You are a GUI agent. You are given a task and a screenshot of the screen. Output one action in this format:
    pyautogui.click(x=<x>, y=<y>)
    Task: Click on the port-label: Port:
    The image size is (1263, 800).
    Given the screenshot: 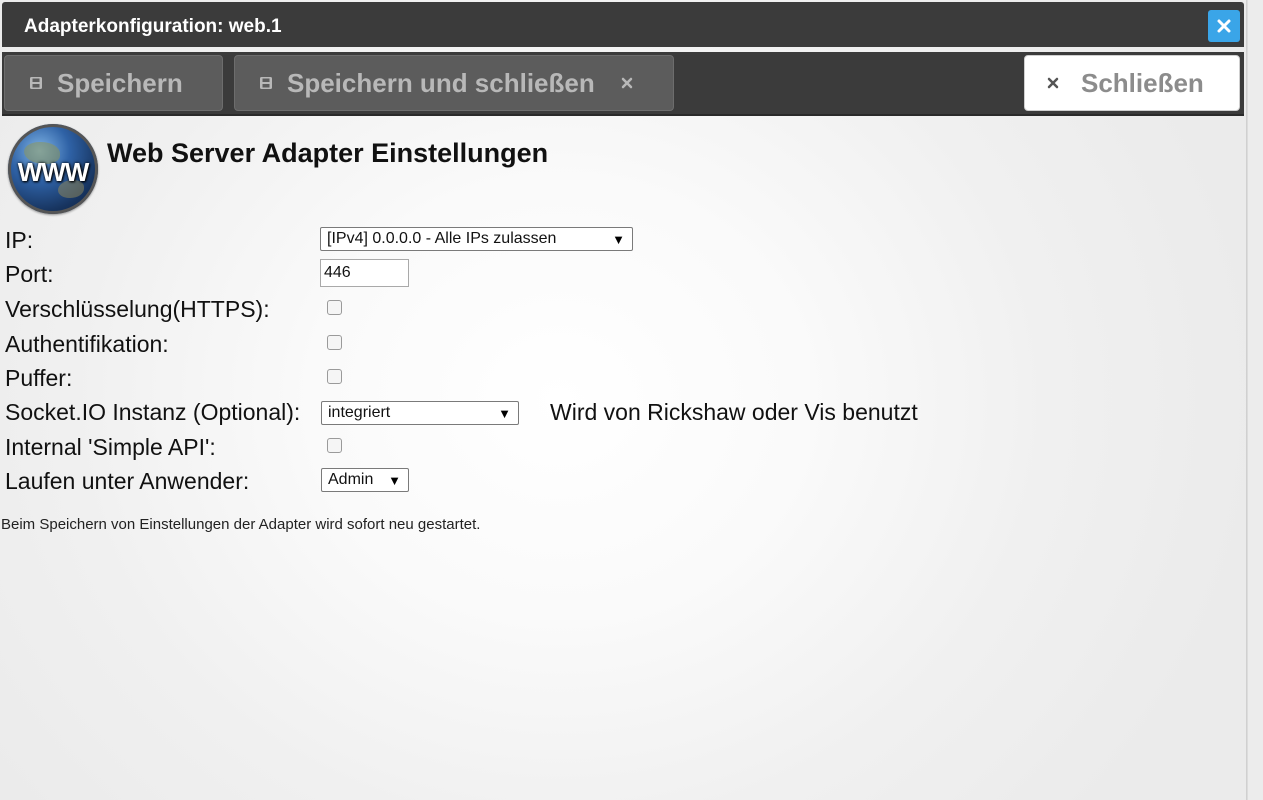 What is the action you would take?
    pyautogui.click(x=29, y=274)
    